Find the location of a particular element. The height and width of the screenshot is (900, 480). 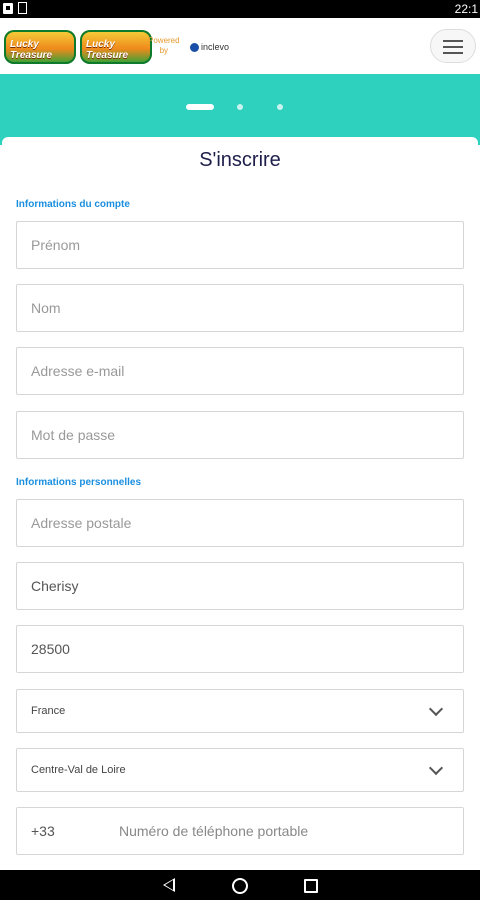

recent-apps-icon is located at coordinates (311, 886).